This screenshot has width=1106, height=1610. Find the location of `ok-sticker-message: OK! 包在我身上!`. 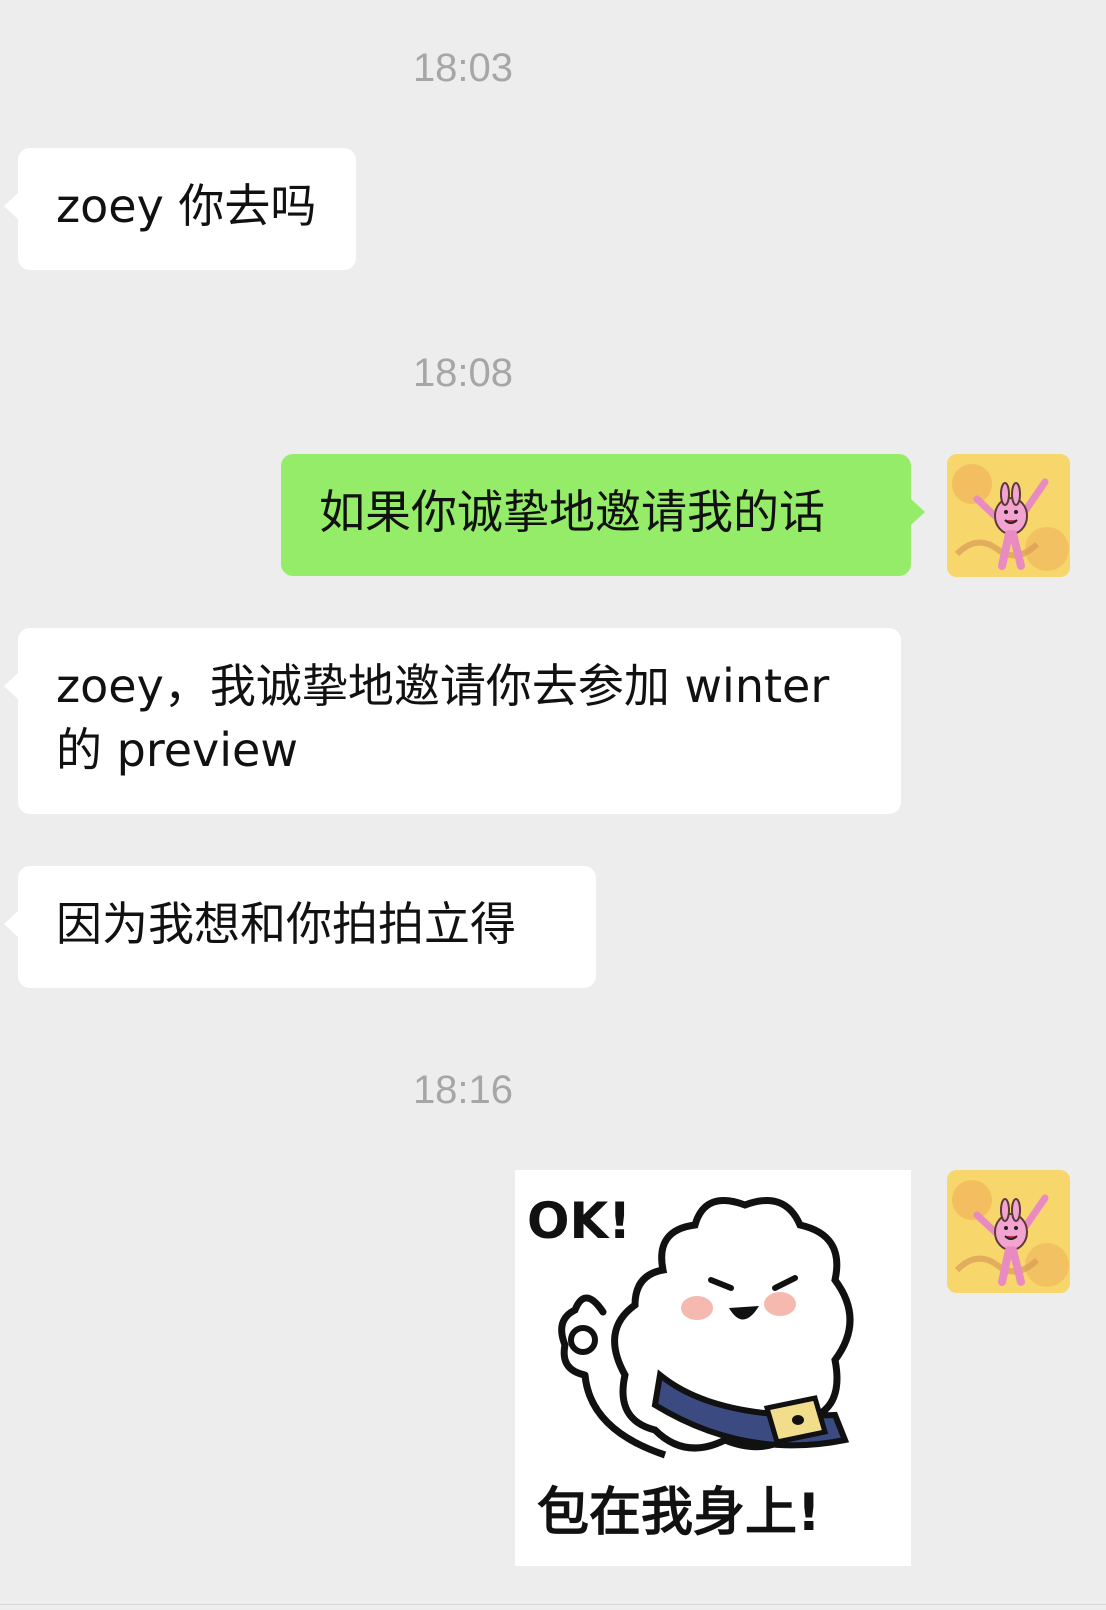

ok-sticker-message: OK! 包在我身上! is located at coordinates (713, 1368).